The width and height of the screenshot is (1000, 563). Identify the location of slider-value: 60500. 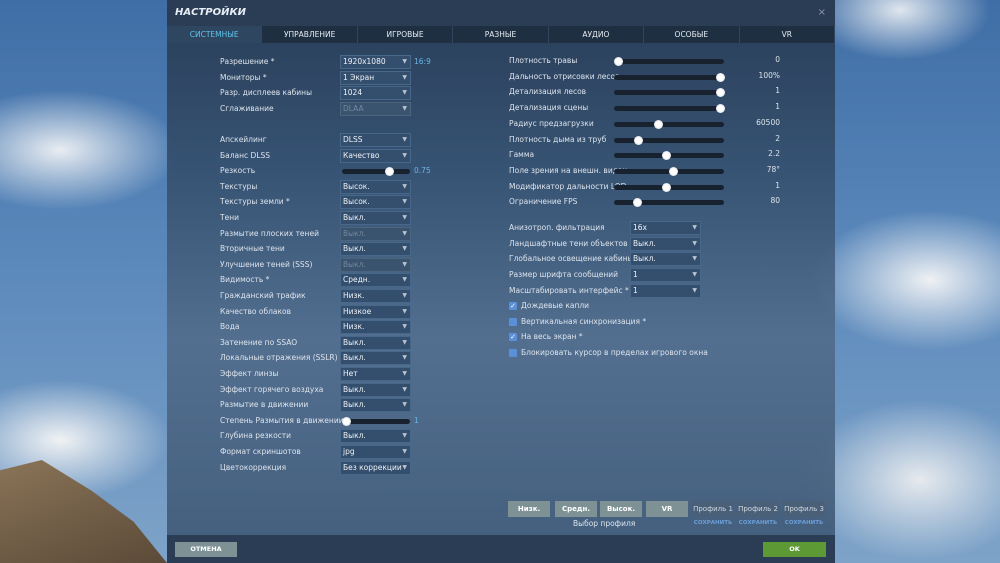
(768, 122).